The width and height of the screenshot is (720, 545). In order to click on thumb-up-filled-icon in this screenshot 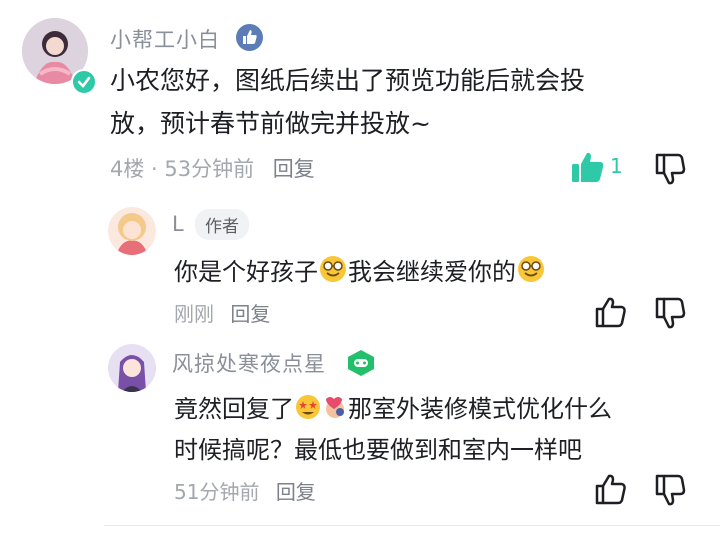, I will do `click(588, 167)`.